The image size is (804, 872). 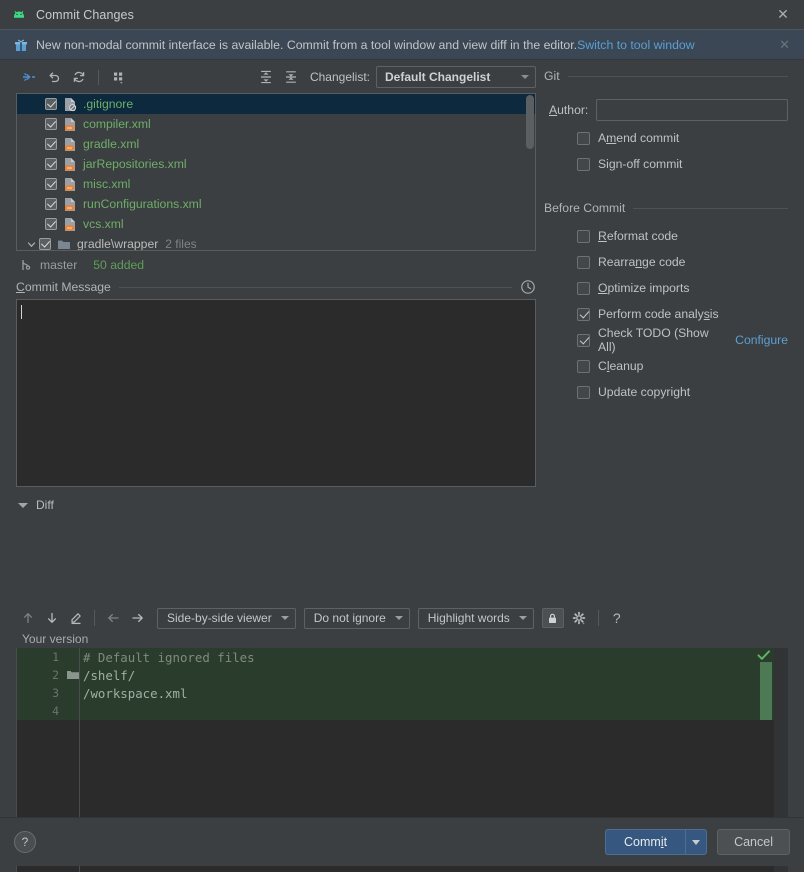 What do you see at coordinates (276, 204) in the screenshot?
I see `list-item: <> runConfigurations.xml` at bounding box center [276, 204].